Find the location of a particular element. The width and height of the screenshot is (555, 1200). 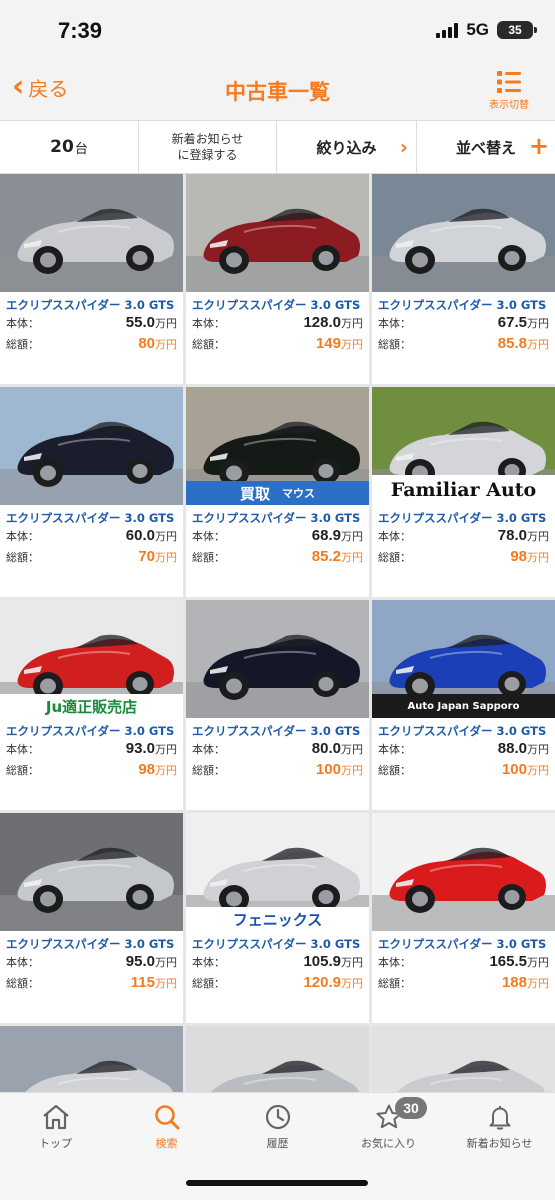

total-price-value: 70万円 is located at coordinates (157, 556).